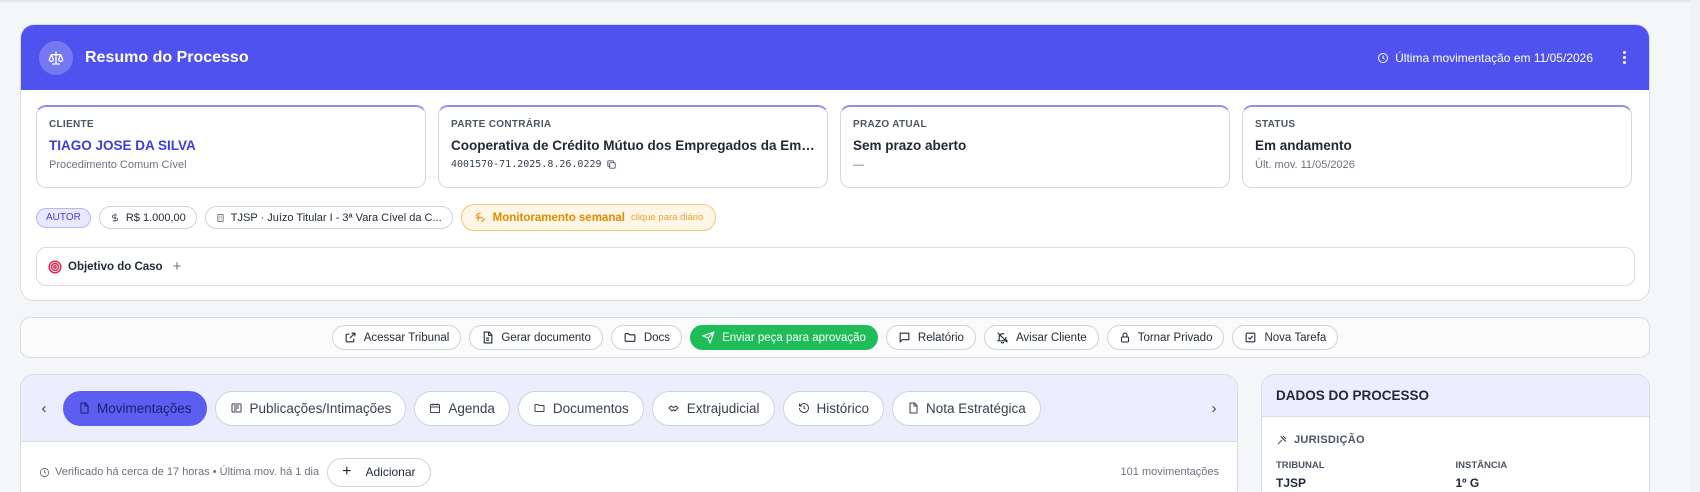 This screenshot has width=1700, height=492. Describe the element at coordinates (1303, 145) in the screenshot. I see `status-value: Em andamento` at that location.